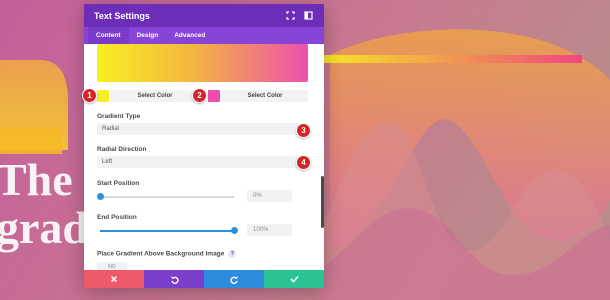  I want to click on callout-marker-3: 3, so click(303, 130).